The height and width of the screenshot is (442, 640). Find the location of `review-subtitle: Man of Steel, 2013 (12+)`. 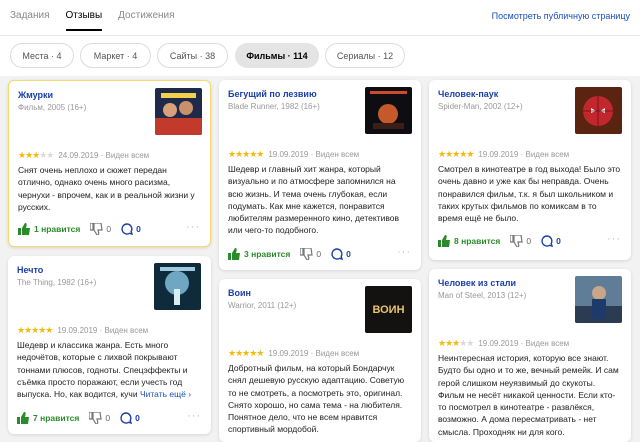

review-subtitle: Man of Steel, 2013 (12+) is located at coordinates (482, 295).